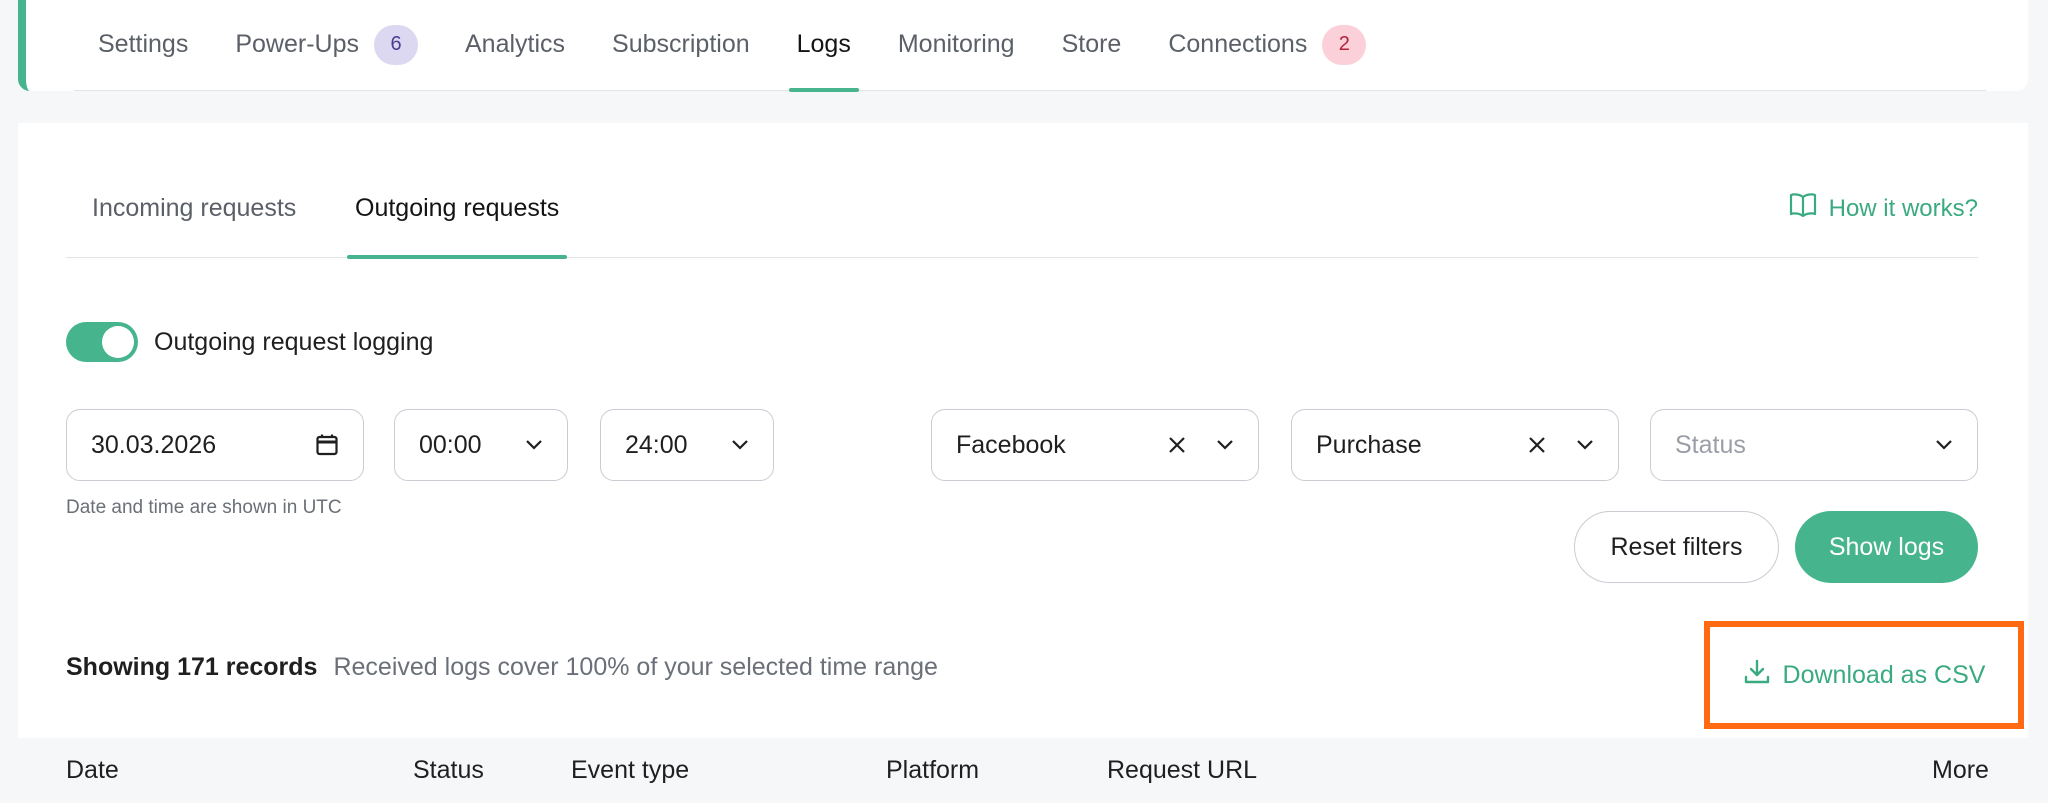 Image resolution: width=2048 pixels, height=803 pixels. What do you see at coordinates (1710, 444) in the screenshot?
I see `status-placeholder: Status` at bounding box center [1710, 444].